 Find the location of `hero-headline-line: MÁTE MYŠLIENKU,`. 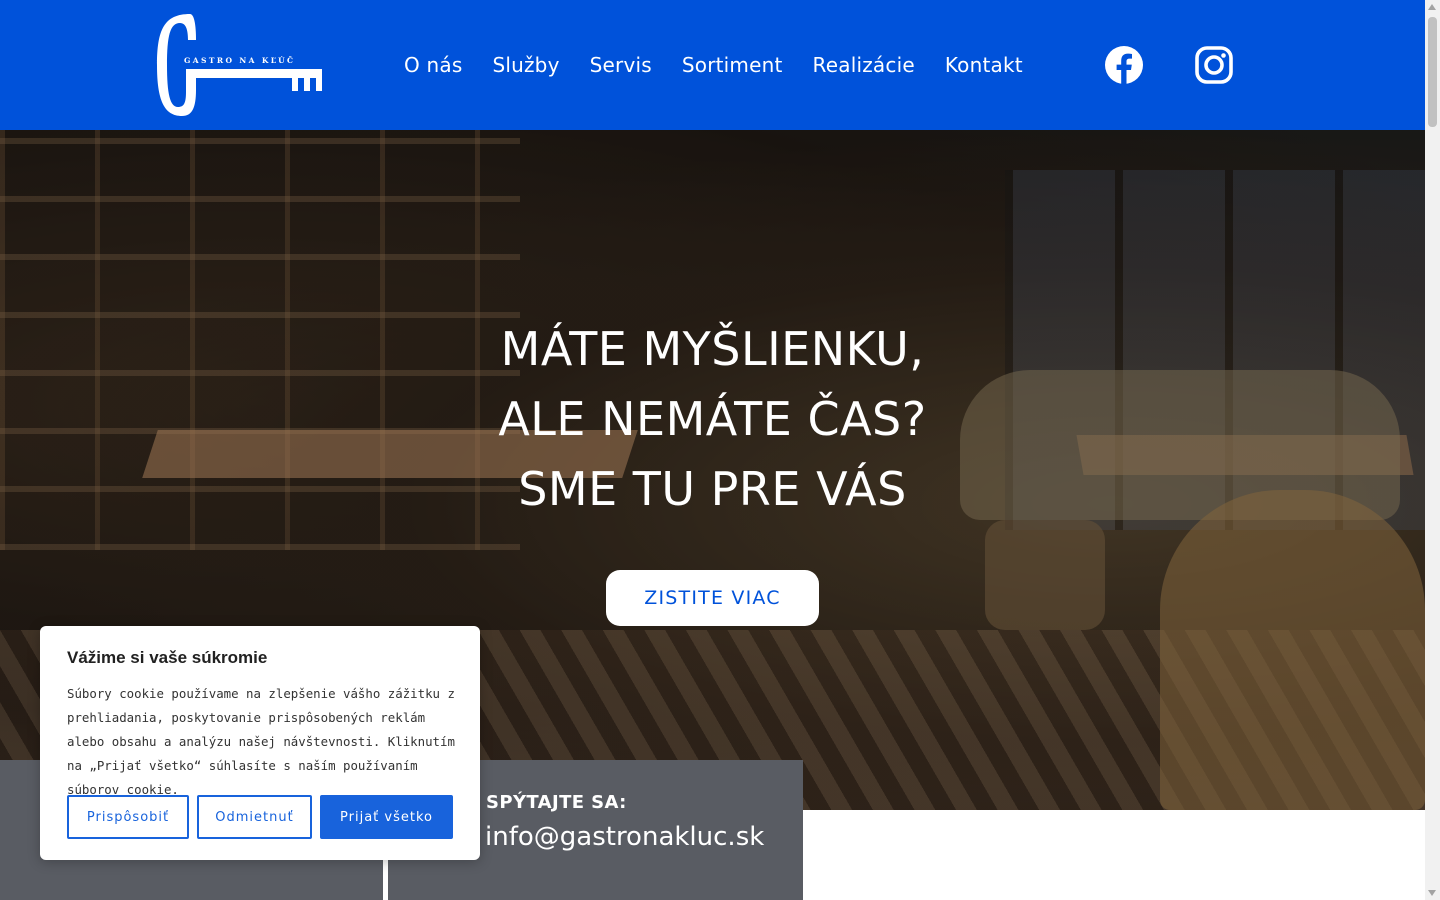

hero-headline-line: MÁTE MYŠLIENKU, is located at coordinates (712, 349).